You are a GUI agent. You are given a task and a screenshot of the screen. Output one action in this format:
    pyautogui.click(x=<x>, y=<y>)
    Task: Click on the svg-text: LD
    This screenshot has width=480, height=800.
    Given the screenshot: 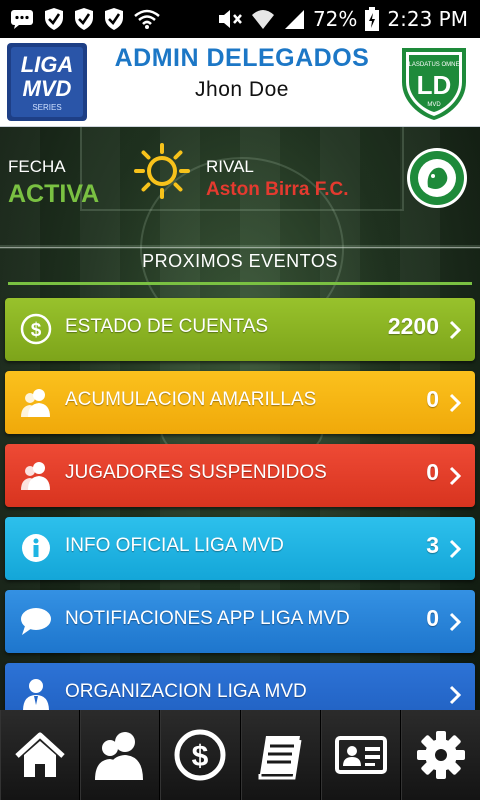 What is the action you would take?
    pyautogui.click(x=434, y=85)
    